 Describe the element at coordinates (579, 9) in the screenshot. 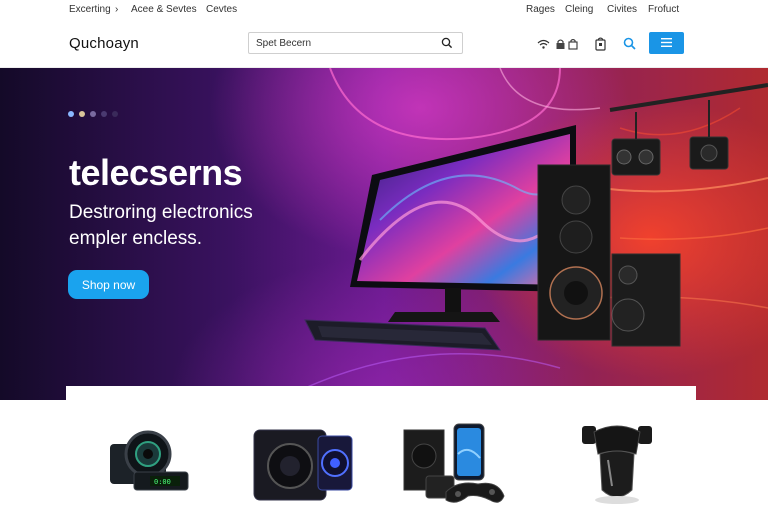

I see `utility-link-cleing: Cleing` at that location.